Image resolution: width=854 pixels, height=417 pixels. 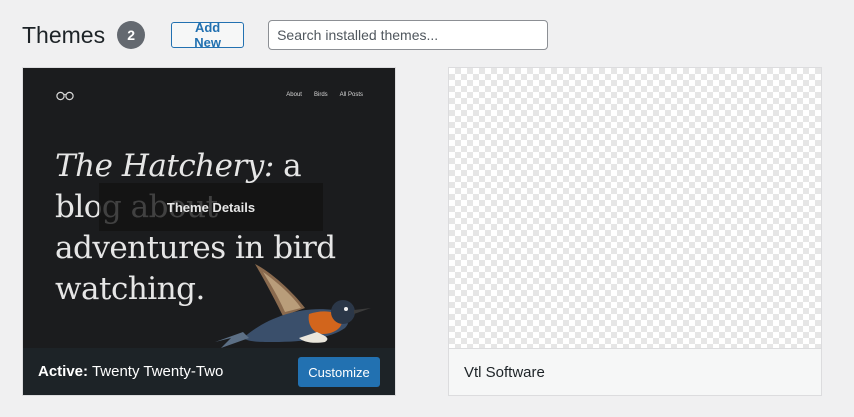 What do you see at coordinates (294, 95) in the screenshot?
I see `preview-nav-about: About` at bounding box center [294, 95].